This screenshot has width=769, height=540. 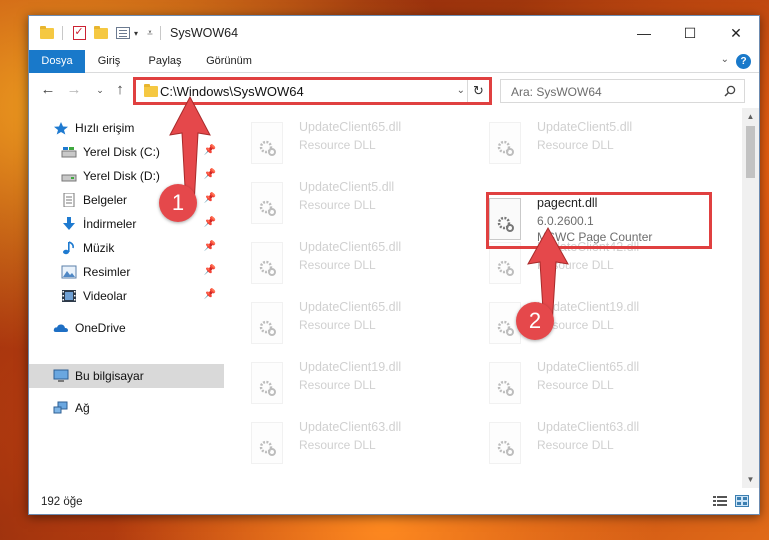 I want to click on search-placeholder: Ara: SysWOW64, so click(x=556, y=92).